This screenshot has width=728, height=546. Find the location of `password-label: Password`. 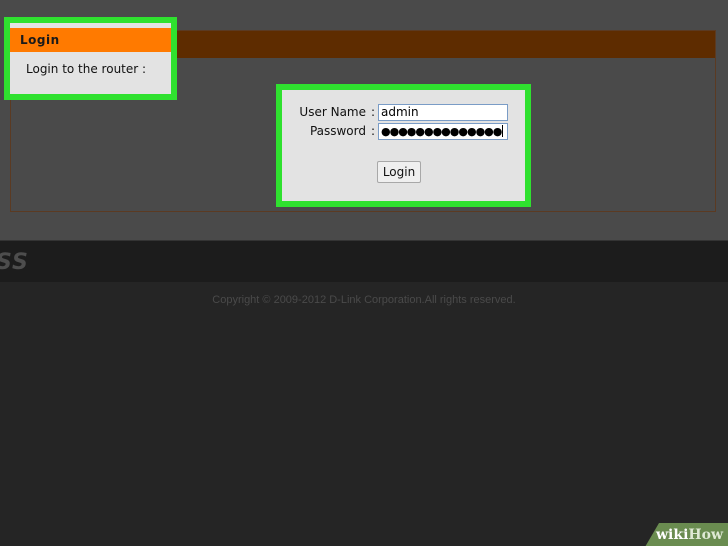

password-label: Password is located at coordinates (337, 131).